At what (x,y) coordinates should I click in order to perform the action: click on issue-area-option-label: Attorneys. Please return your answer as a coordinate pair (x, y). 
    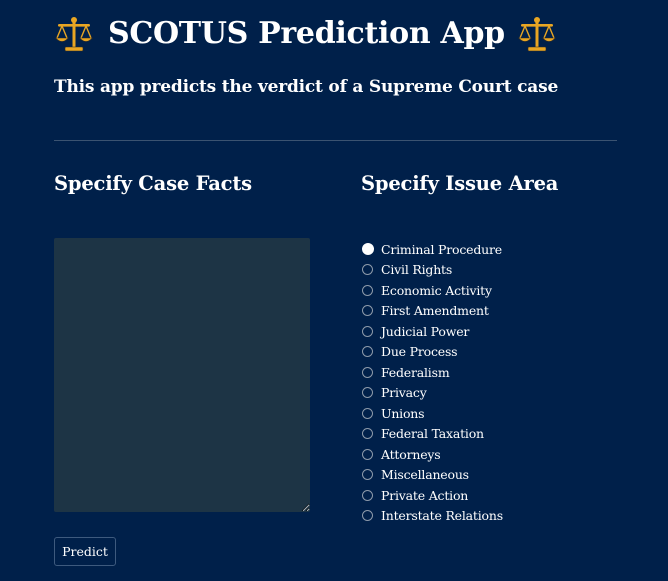
    Looking at the image, I should click on (411, 454).